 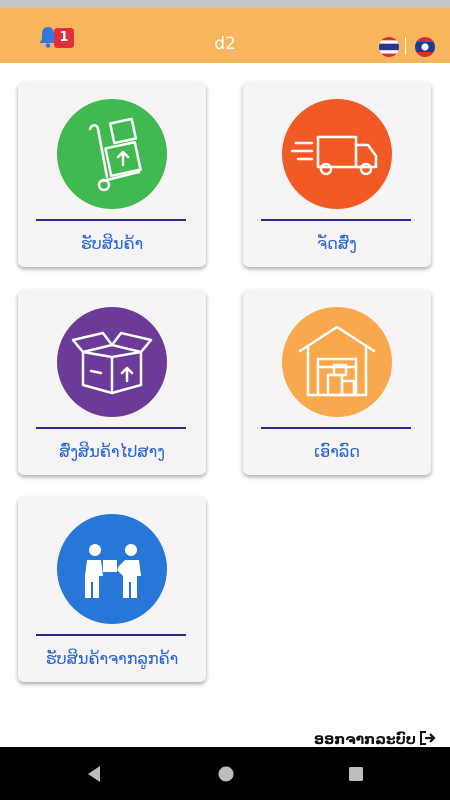 I want to click on open-box-icon, so click(x=112, y=362).